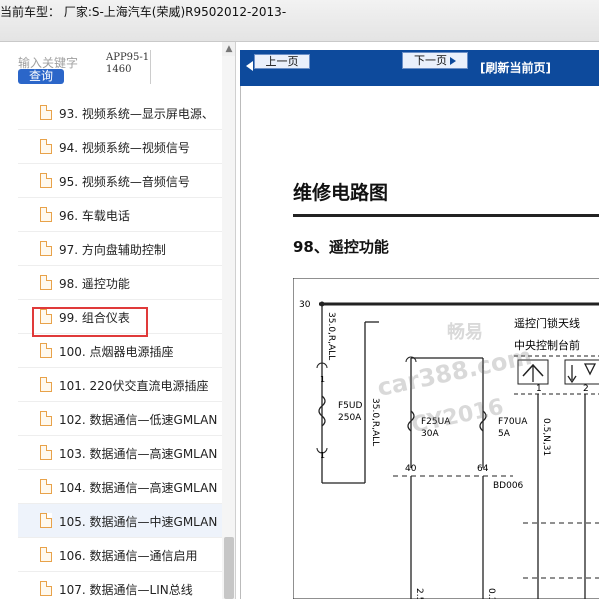 This screenshot has width=599, height=599. Describe the element at coordinates (124, 148) in the screenshot. I see `tree-item-label: 94. 视频系统—视频信号` at that location.